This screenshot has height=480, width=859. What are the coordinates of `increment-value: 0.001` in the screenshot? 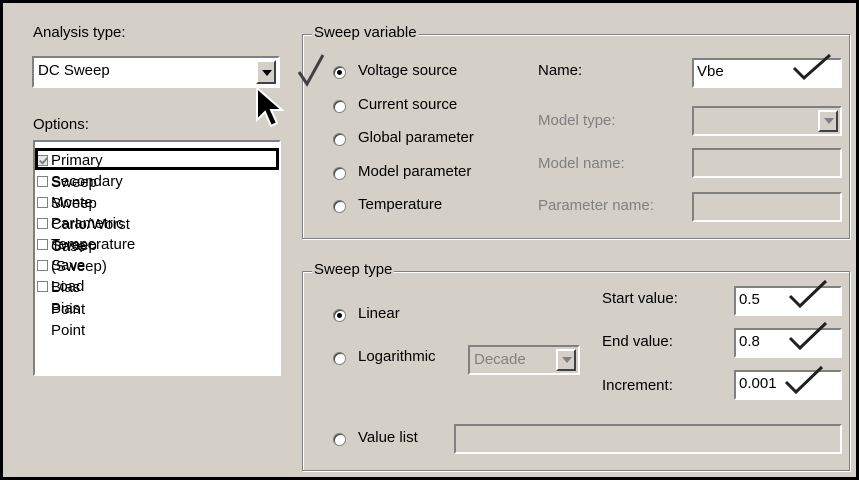 It's located at (758, 383).